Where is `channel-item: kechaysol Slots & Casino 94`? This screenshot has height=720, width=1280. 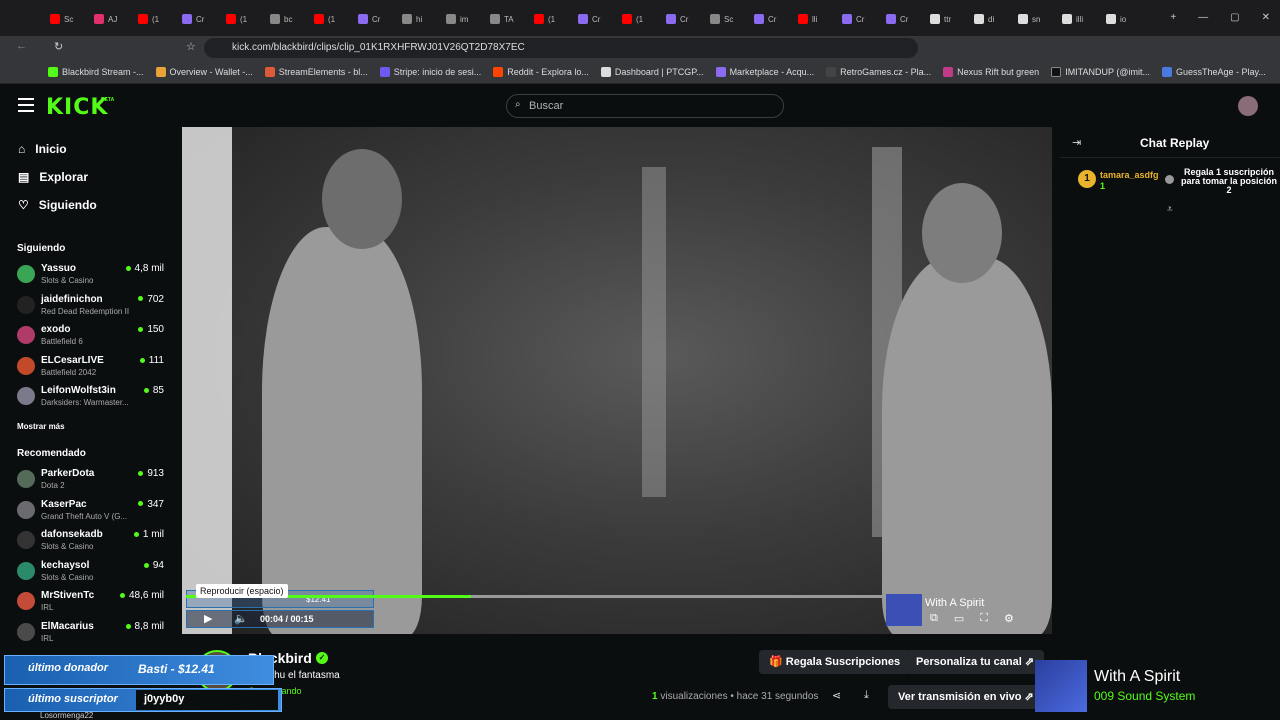 channel-item: kechaysol Slots & Casino 94 is located at coordinates (92, 574).